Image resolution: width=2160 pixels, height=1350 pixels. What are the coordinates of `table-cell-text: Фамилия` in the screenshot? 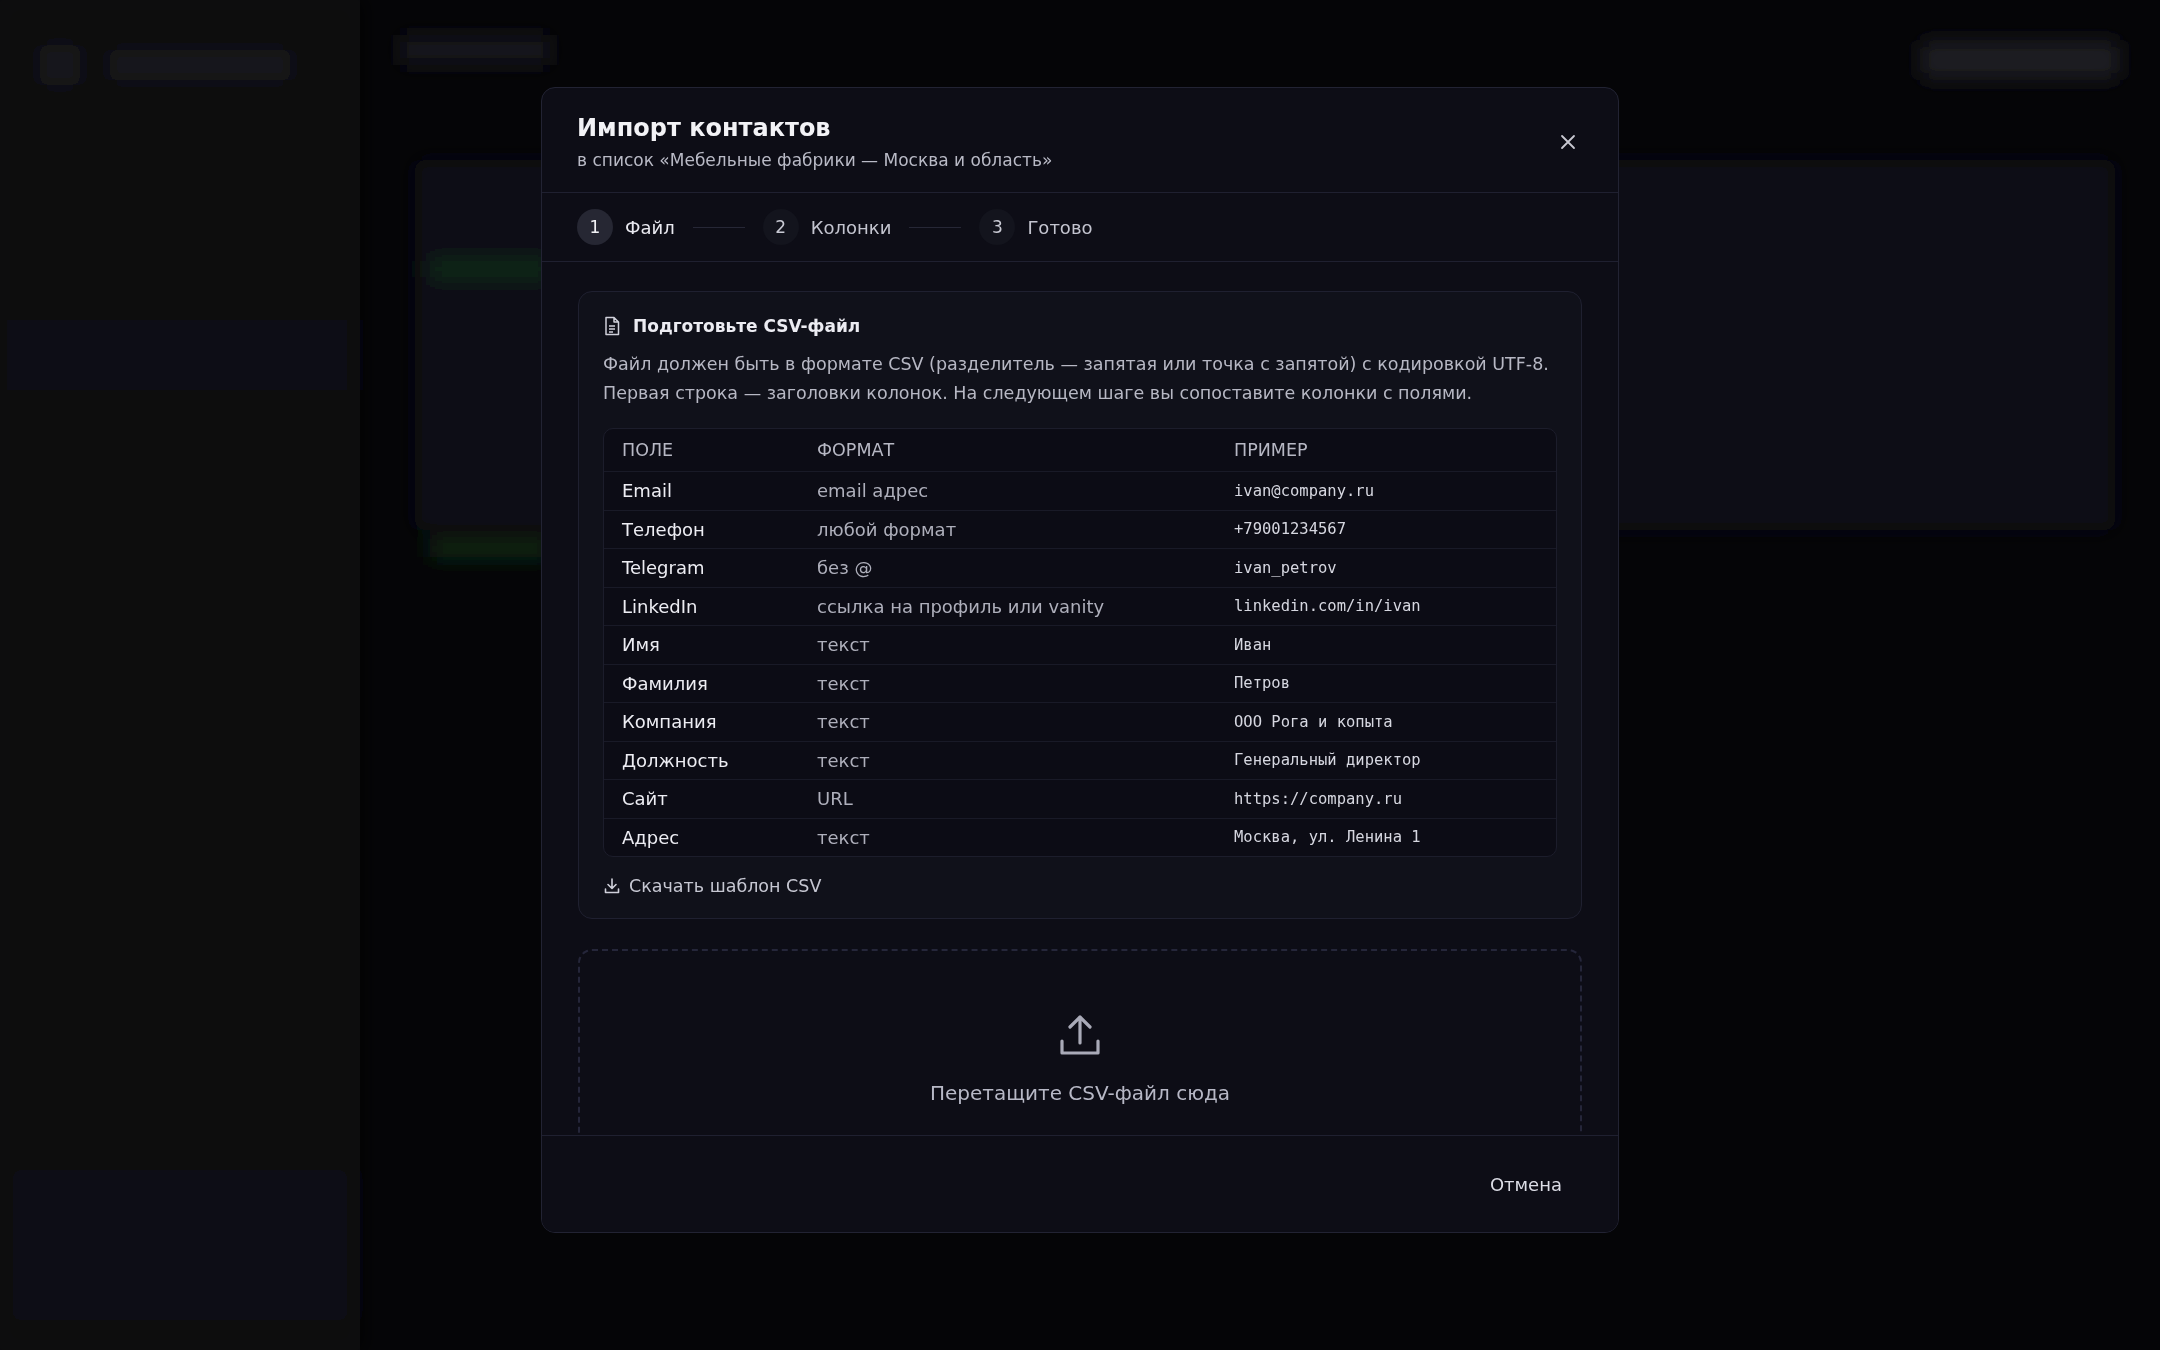 It's located at (665, 683).